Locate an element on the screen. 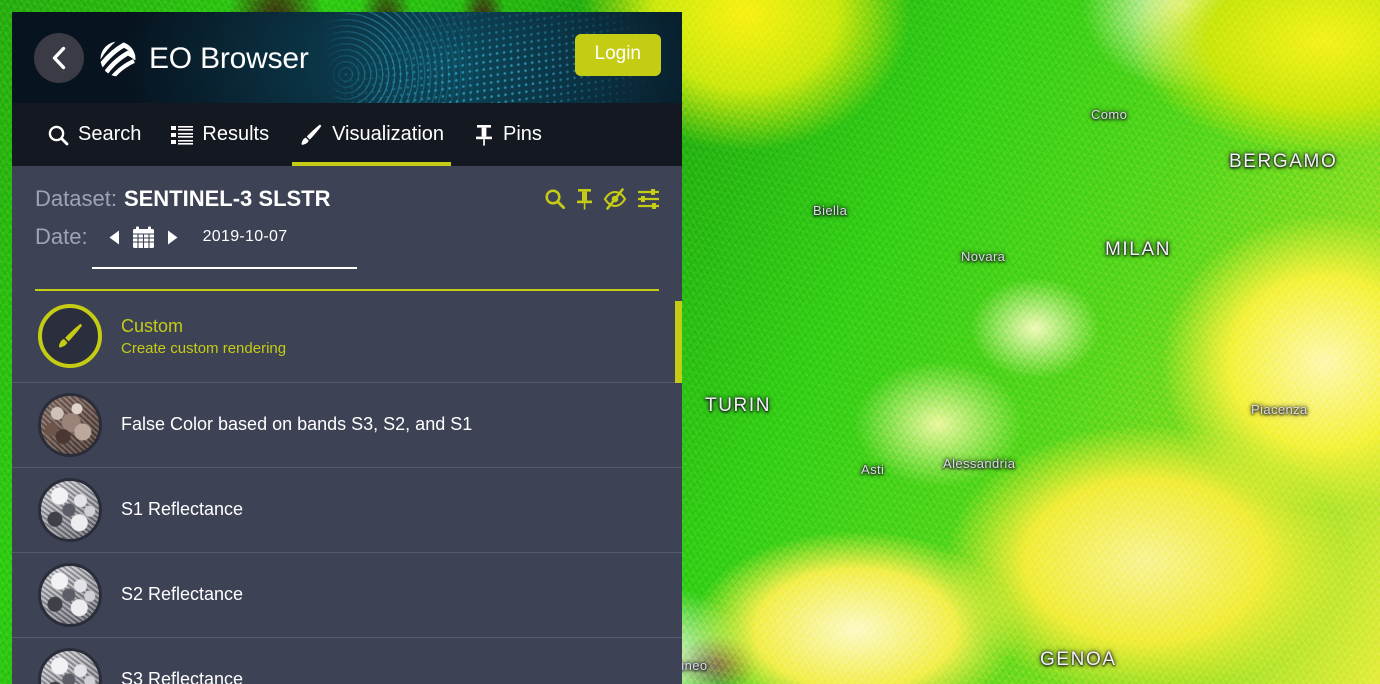  list-item: S1 Reflectance is located at coordinates (347, 510).